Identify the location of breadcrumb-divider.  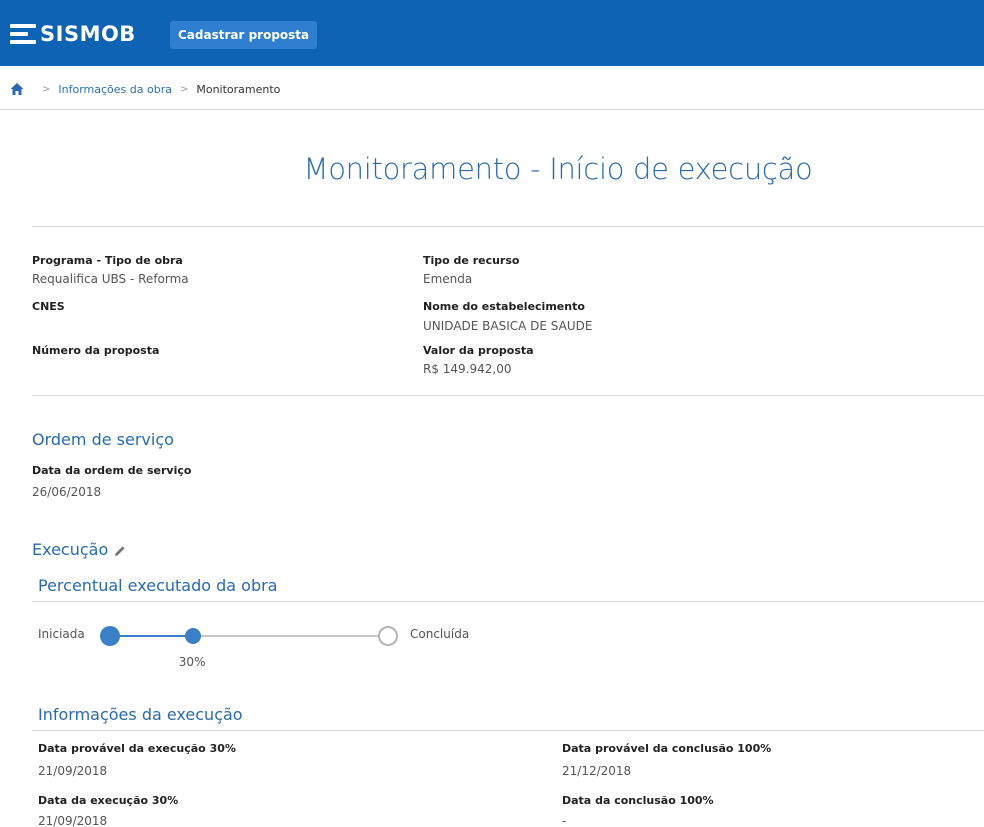
(492, 109).